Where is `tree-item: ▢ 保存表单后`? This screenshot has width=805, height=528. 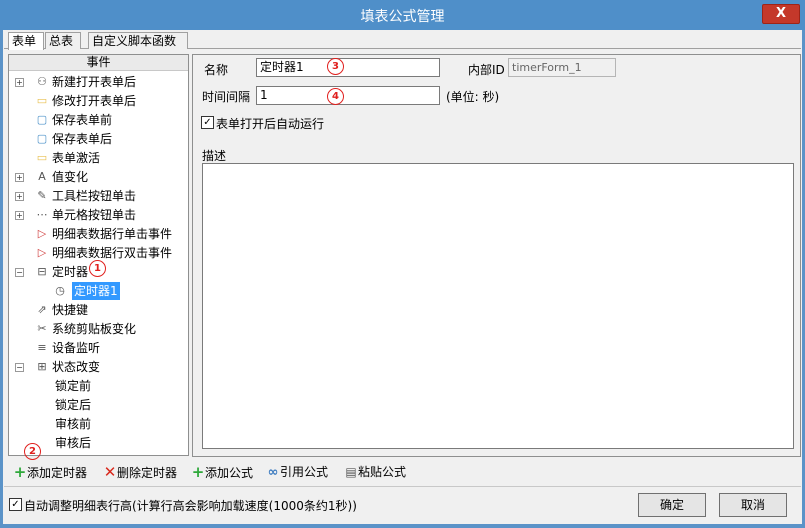
tree-item: ▢ 保存表单后 is located at coordinates (97, 139).